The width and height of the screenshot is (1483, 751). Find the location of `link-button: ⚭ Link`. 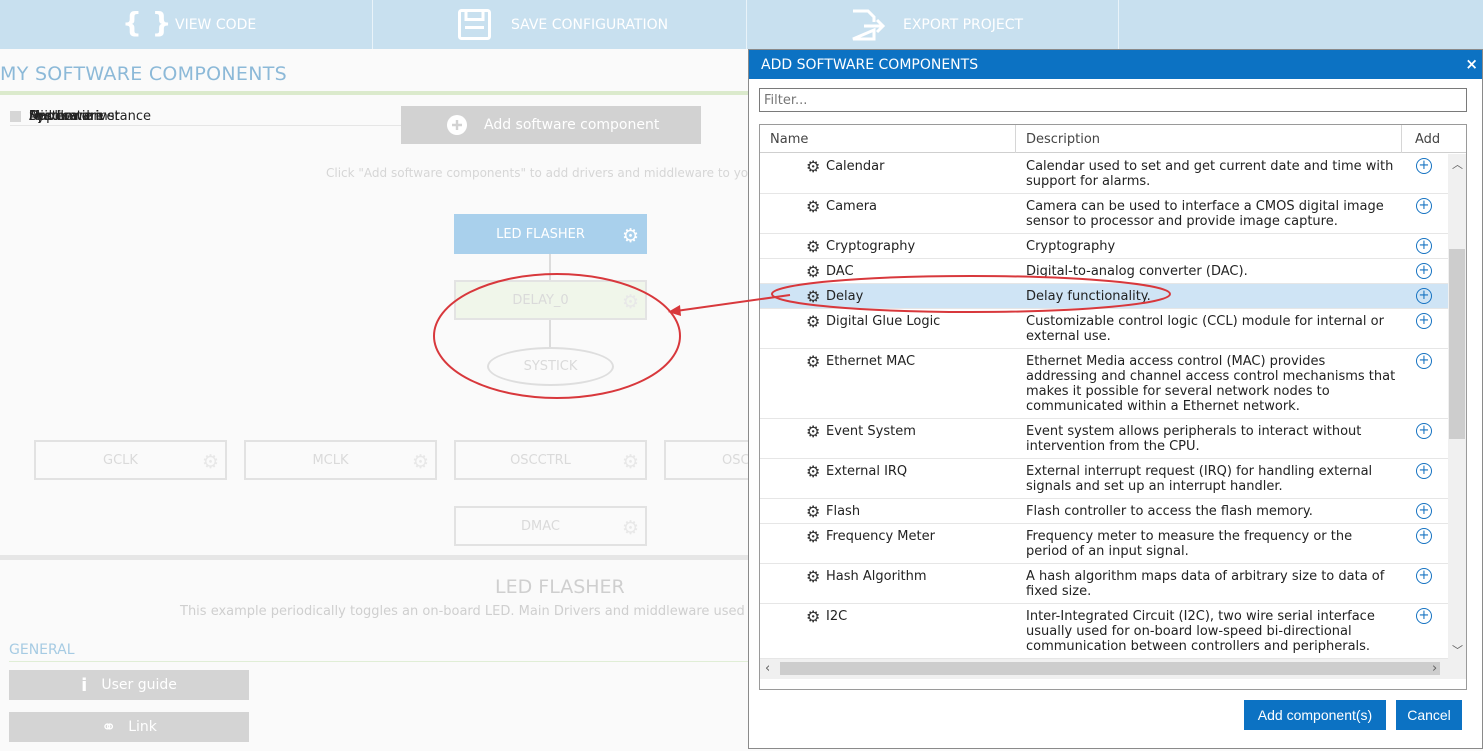

link-button: ⚭ Link is located at coordinates (129, 727).